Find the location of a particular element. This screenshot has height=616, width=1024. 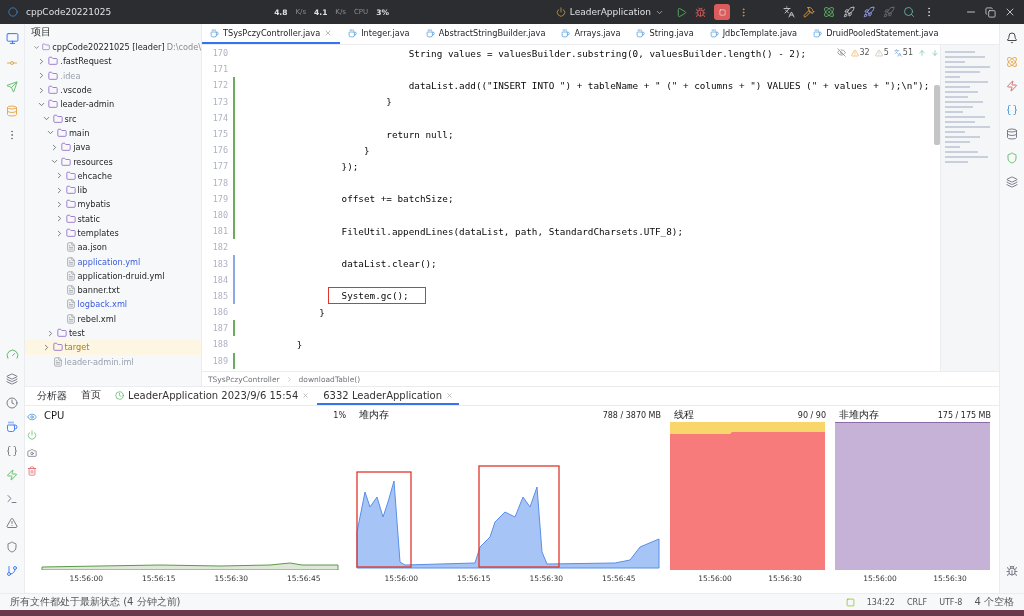

camera-icon is located at coordinates (31, 453).